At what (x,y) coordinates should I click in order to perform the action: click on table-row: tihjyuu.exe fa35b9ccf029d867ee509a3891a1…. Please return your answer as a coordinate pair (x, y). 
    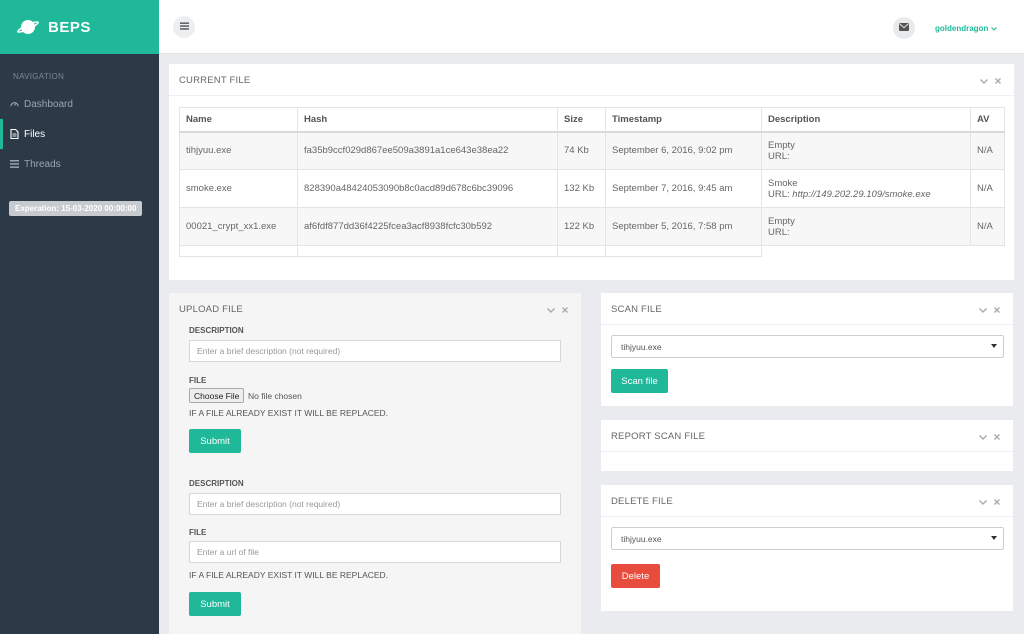
    Looking at the image, I should click on (592, 150).